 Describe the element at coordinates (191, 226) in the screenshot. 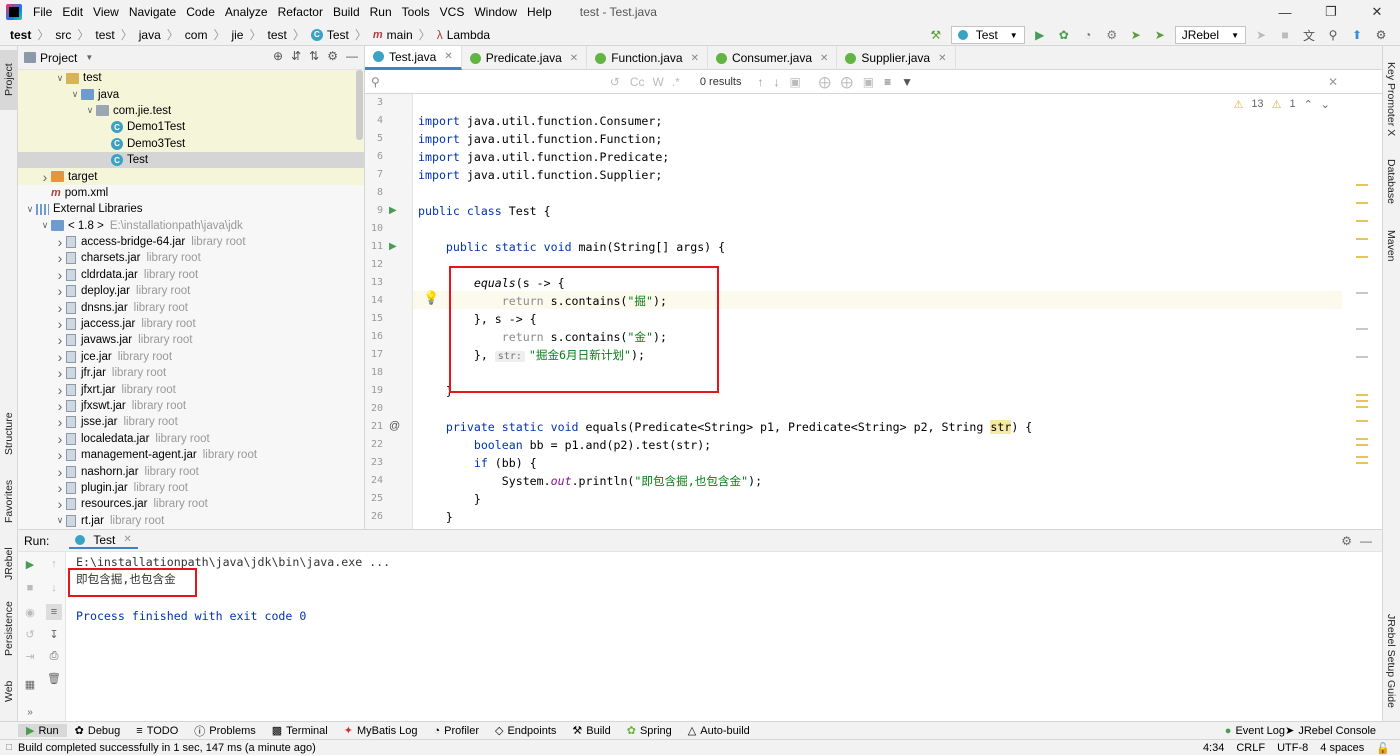

I see `tree-item: ∨ < 1.8 > E:\installationpath\java\jdk` at that location.